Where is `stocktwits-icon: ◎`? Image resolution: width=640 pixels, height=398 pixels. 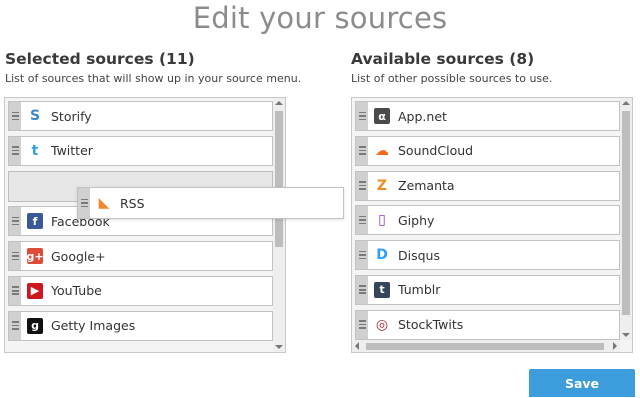
stocktwits-icon: ◎ is located at coordinates (382, 324).